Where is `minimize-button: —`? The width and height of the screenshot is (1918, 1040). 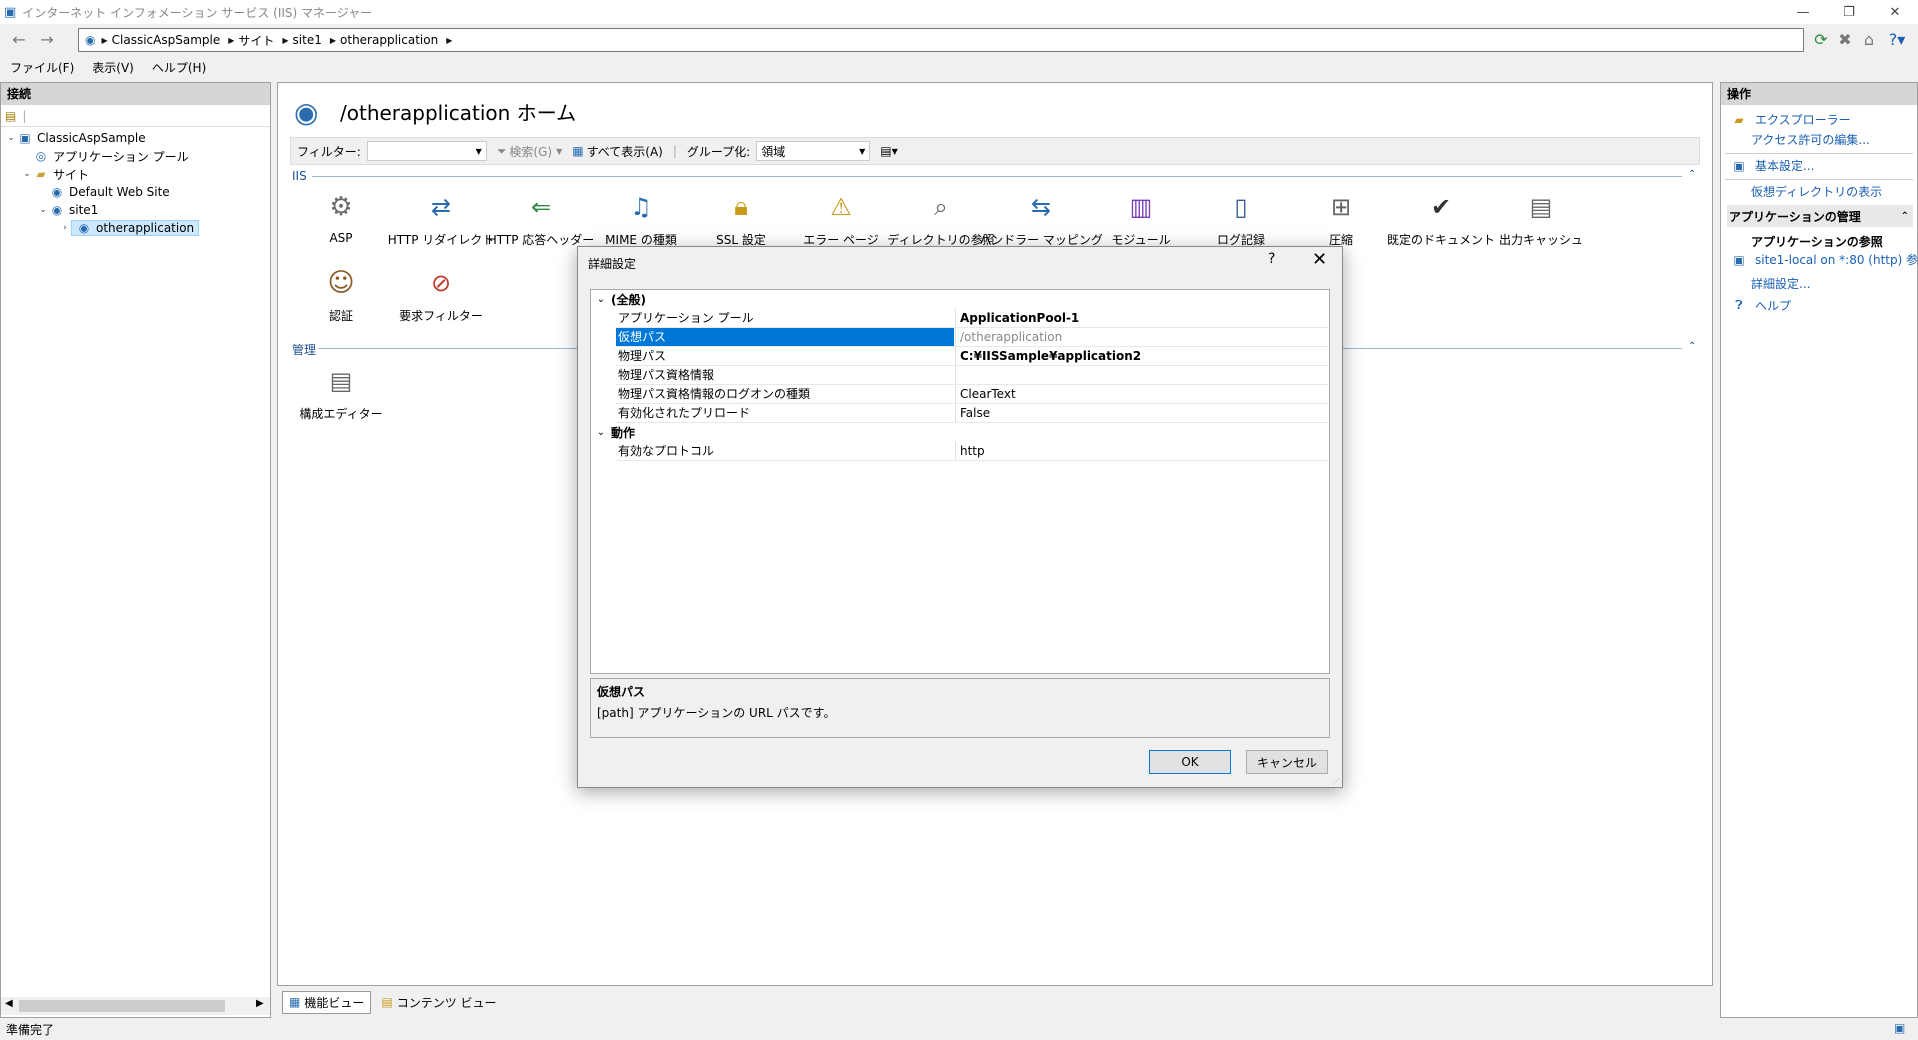 minimize-button: — is located at coordinates (1803, 12).